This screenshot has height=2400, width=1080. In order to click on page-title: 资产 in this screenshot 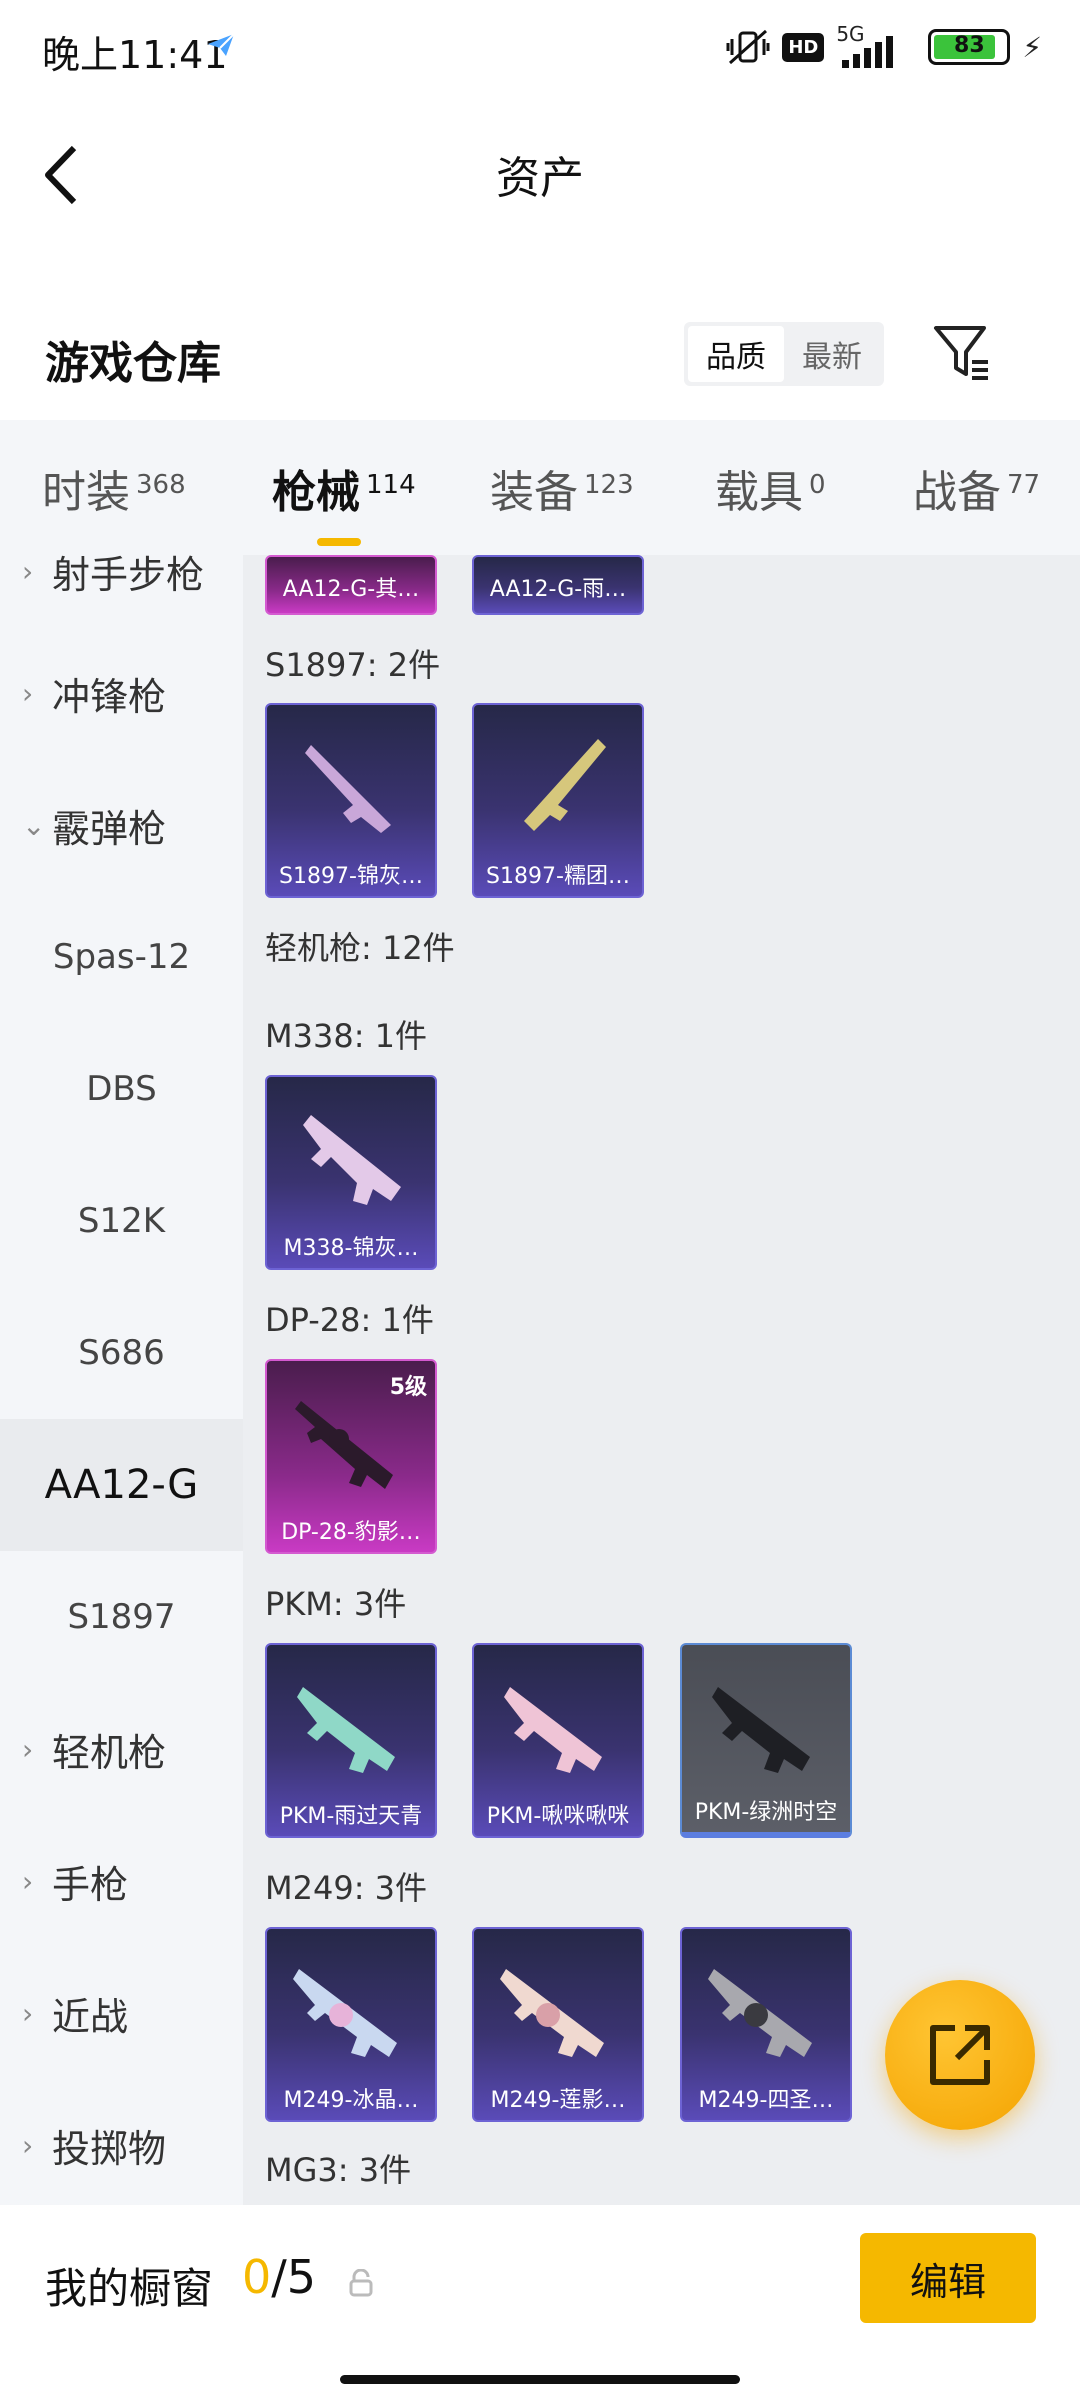, I will do `click(540, 178)`.